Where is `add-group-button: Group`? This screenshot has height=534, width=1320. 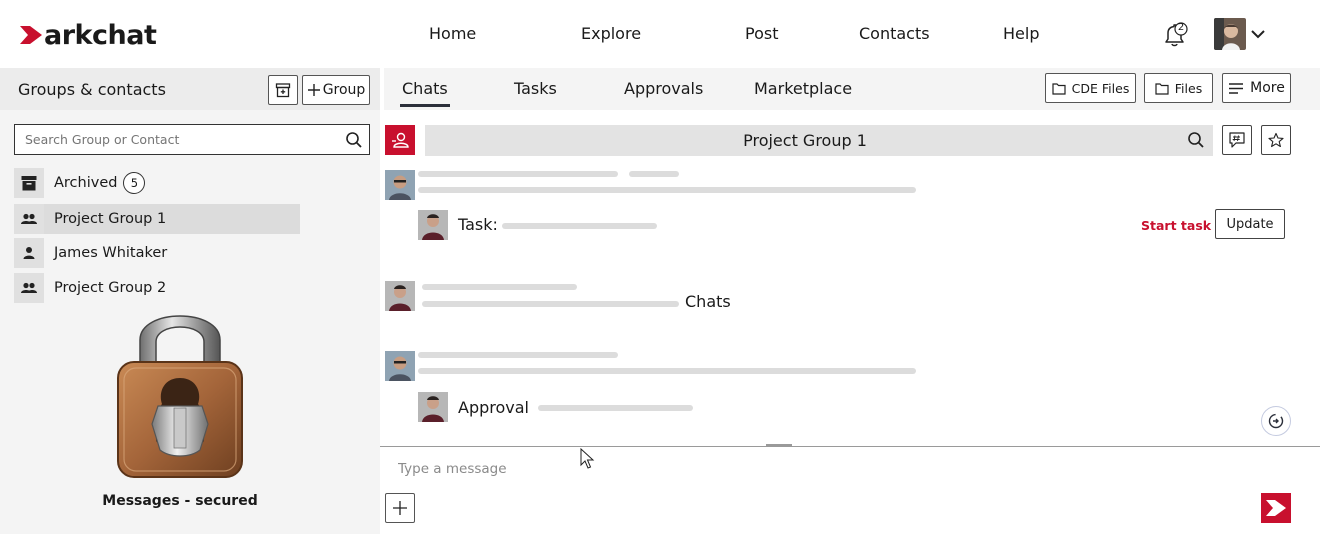 add-group-button: Group is located at coordinates (336, 90).